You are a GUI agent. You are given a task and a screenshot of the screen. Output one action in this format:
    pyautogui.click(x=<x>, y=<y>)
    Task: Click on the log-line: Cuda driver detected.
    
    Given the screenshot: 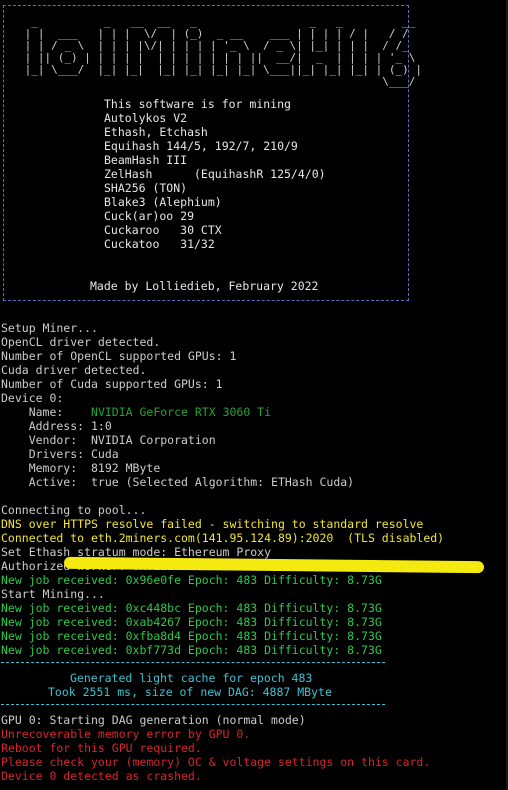 What is the action you would take?
    pyautogui.click(x=74, y=370)
    